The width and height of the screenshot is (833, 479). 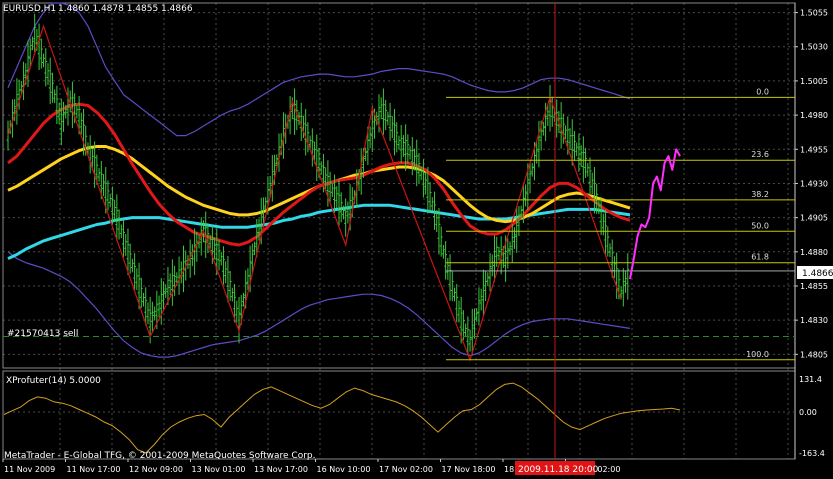 I want to click on time-tick-label: 13 Nov 17:00, so click(x=281, y=469).